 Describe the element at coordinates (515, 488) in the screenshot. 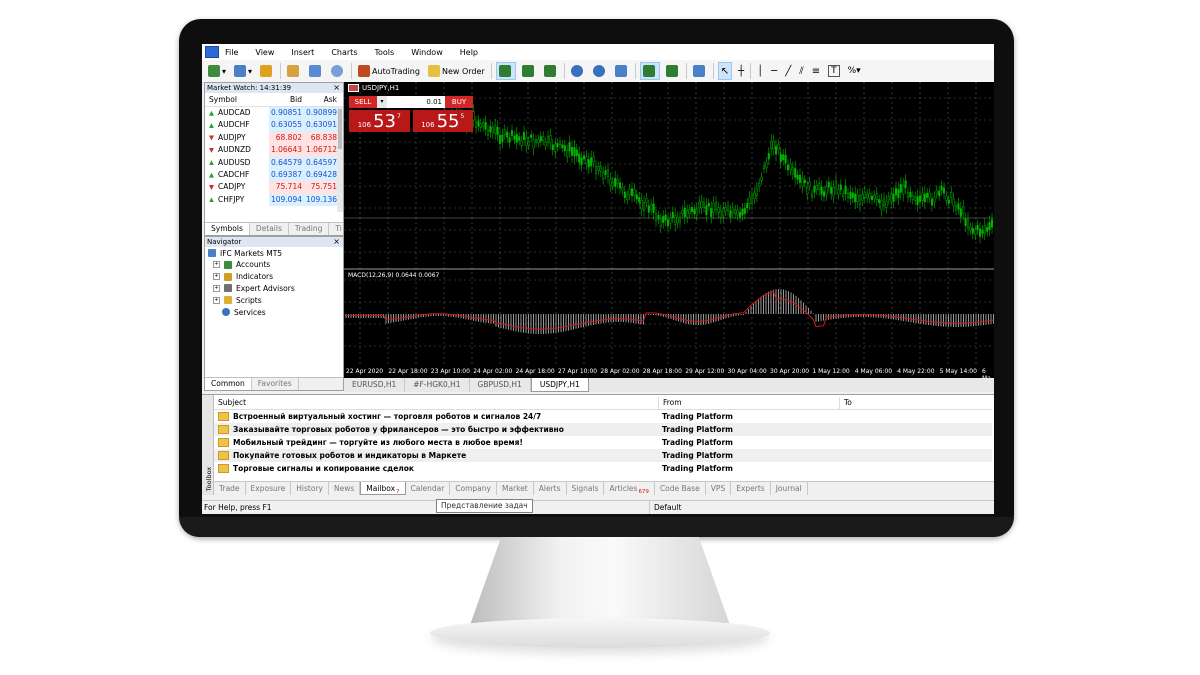

I see `tab-market: Market` at that location.